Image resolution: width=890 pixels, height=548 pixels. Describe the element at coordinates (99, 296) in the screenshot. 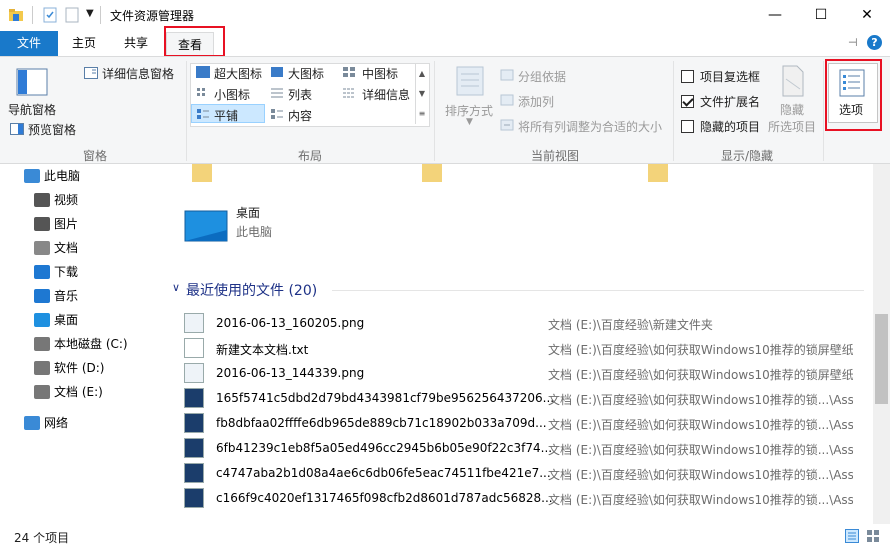

I see `nav-item: 音乐` at that location.